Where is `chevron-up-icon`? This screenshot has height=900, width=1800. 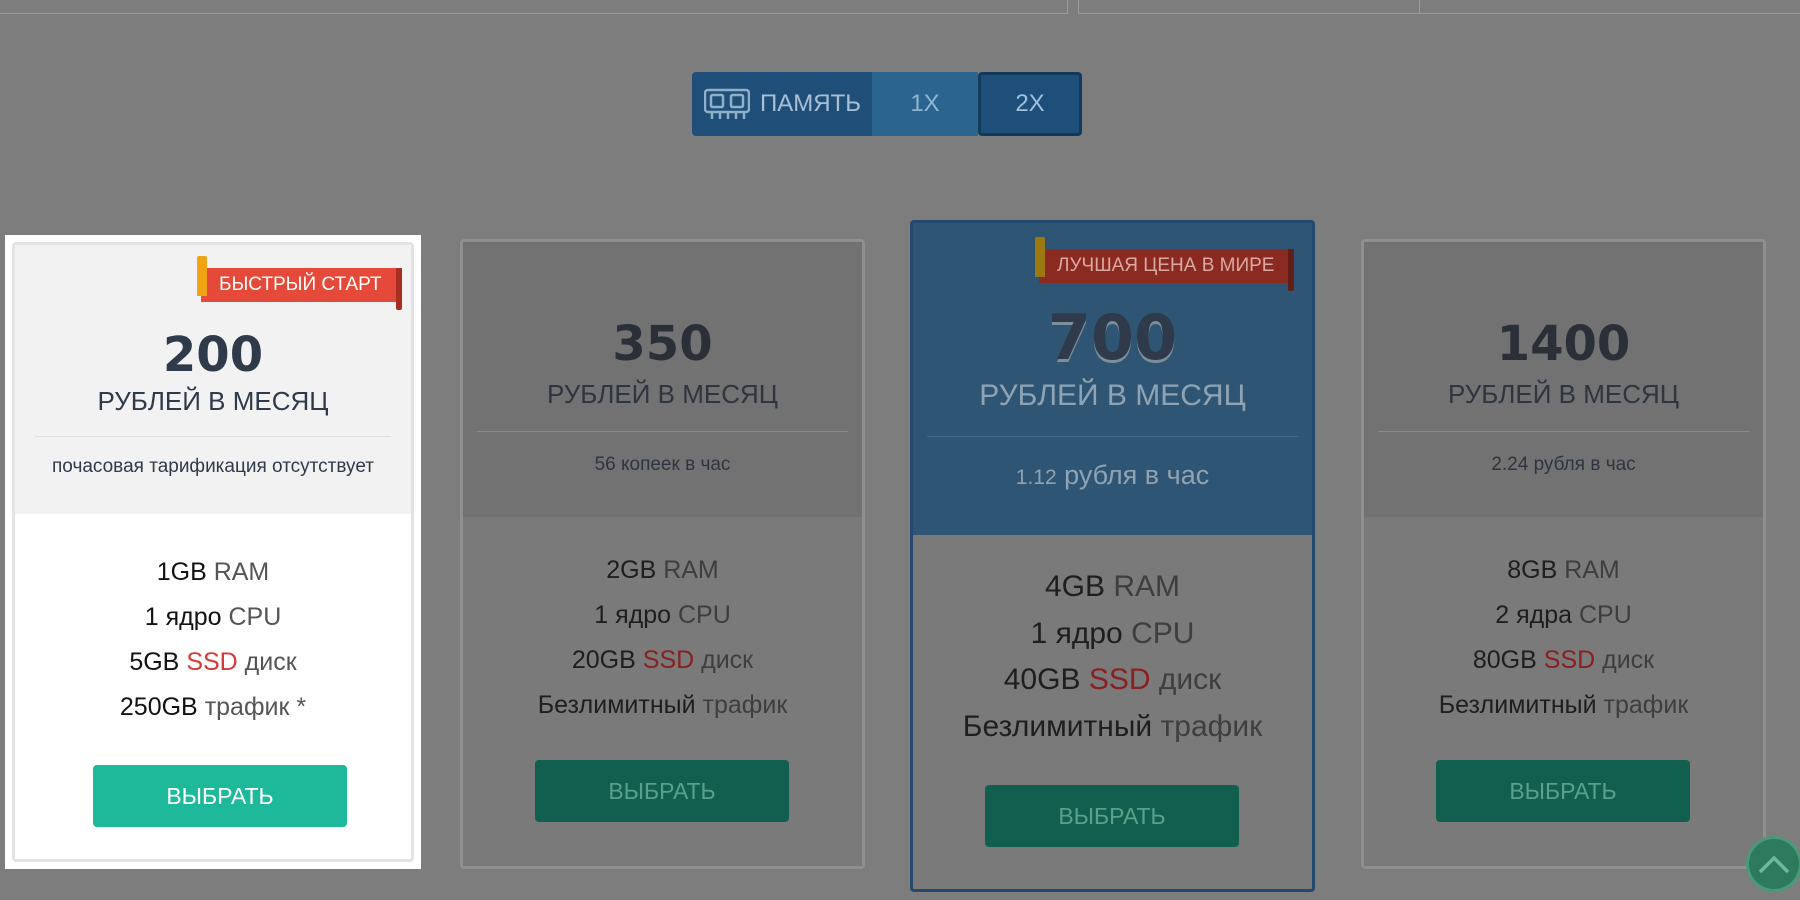
chevron-up-icon is located at coordinates (1774, 864).